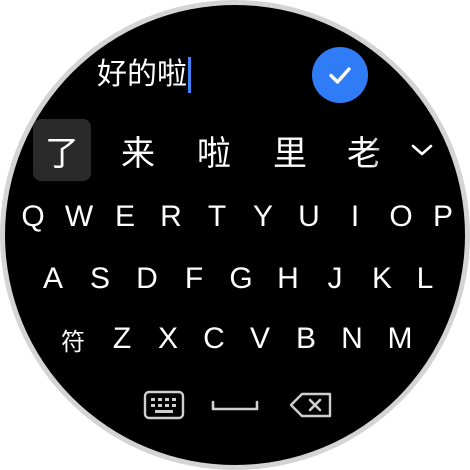  What do you see at coordinates (306, 339) in the screenshot?
I see `key-b: B` at bounding box center [306, 339].